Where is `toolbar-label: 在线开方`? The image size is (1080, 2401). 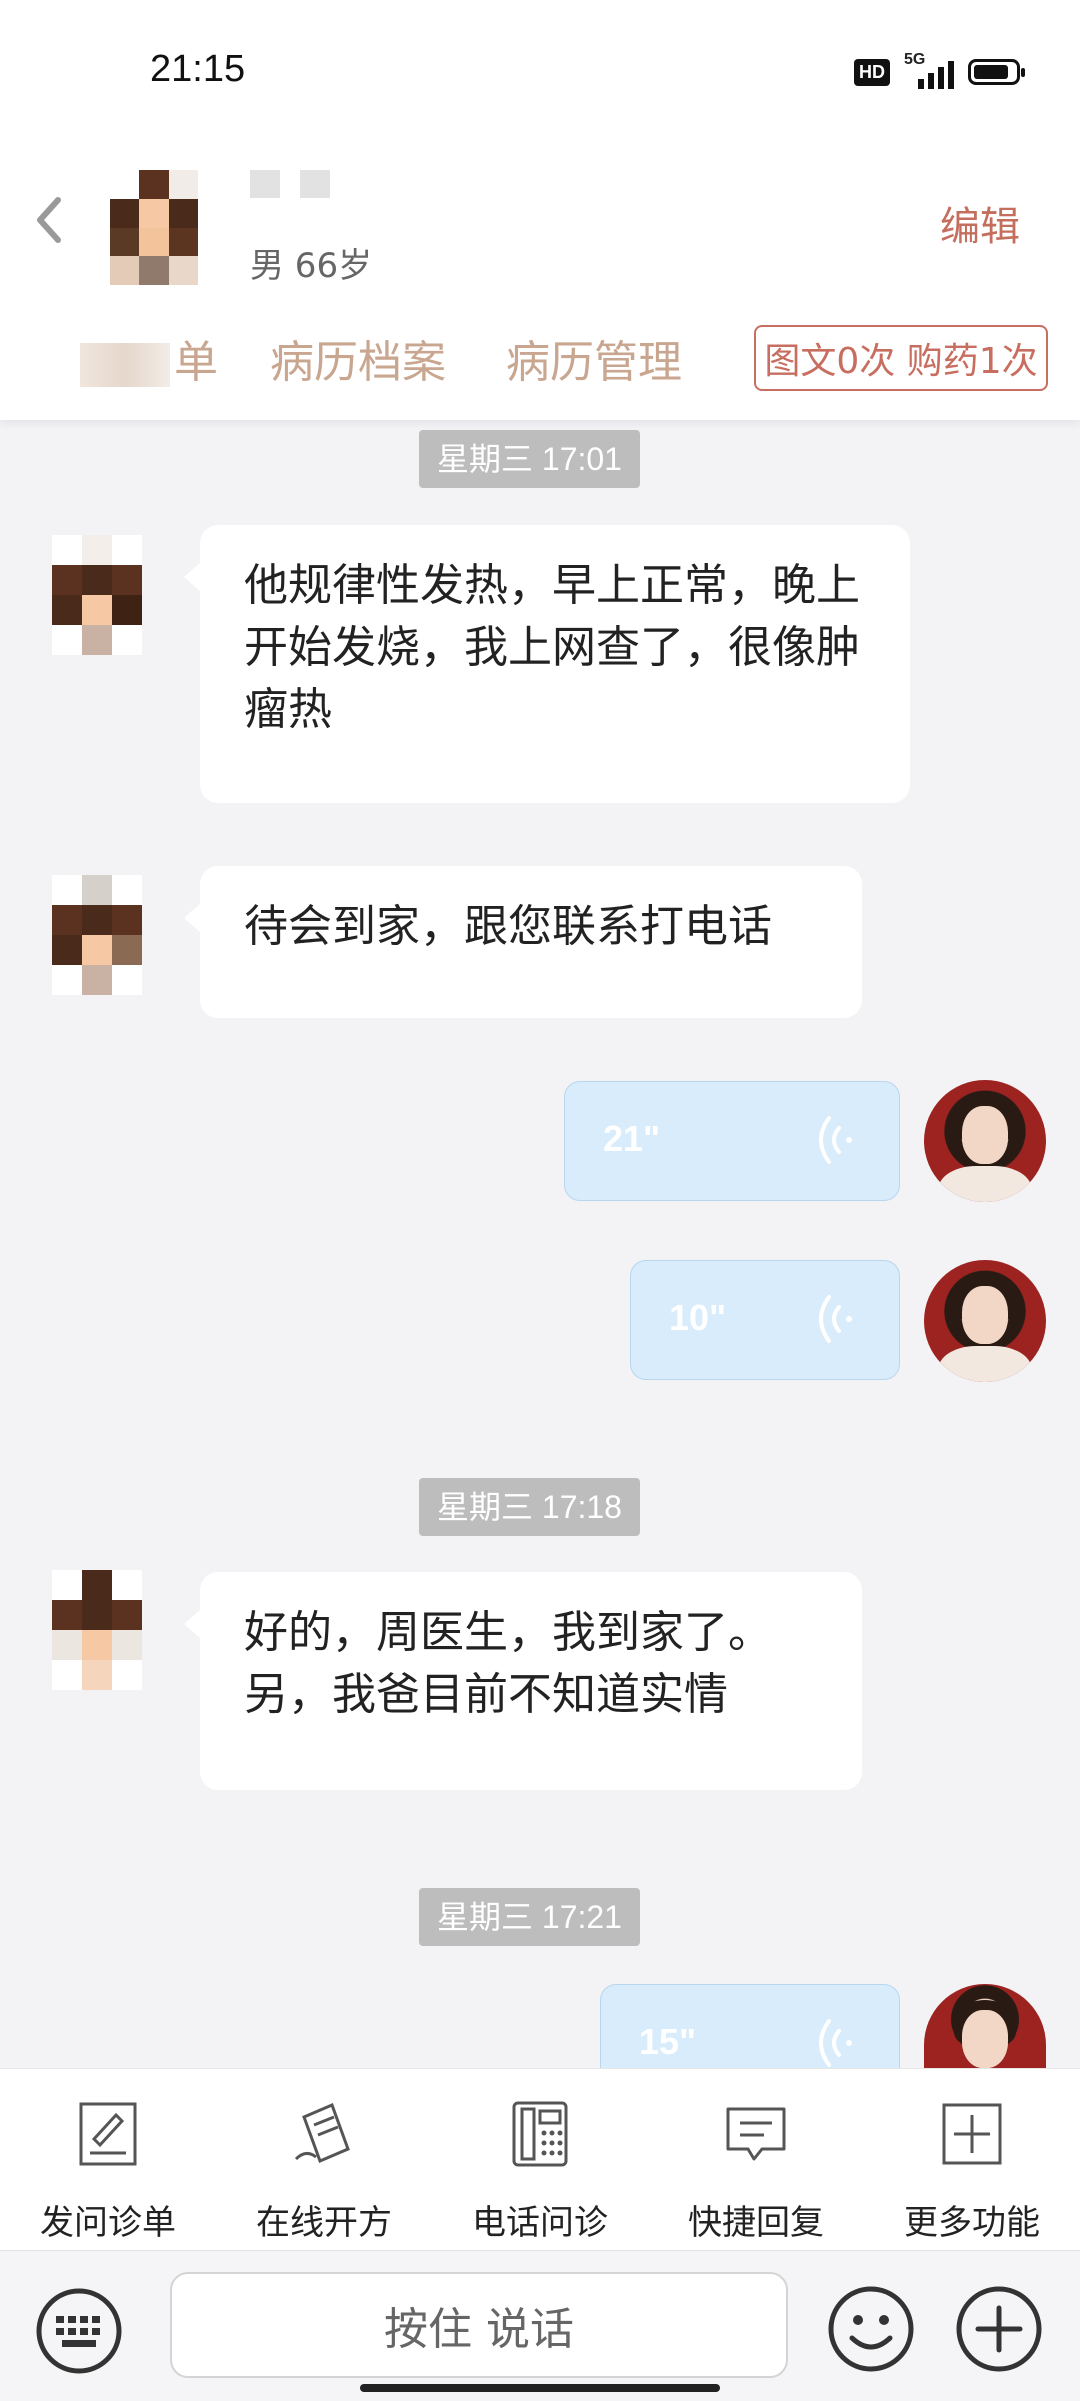
toolbar-label: 在线开方 is located at coordinates (324, 2223).